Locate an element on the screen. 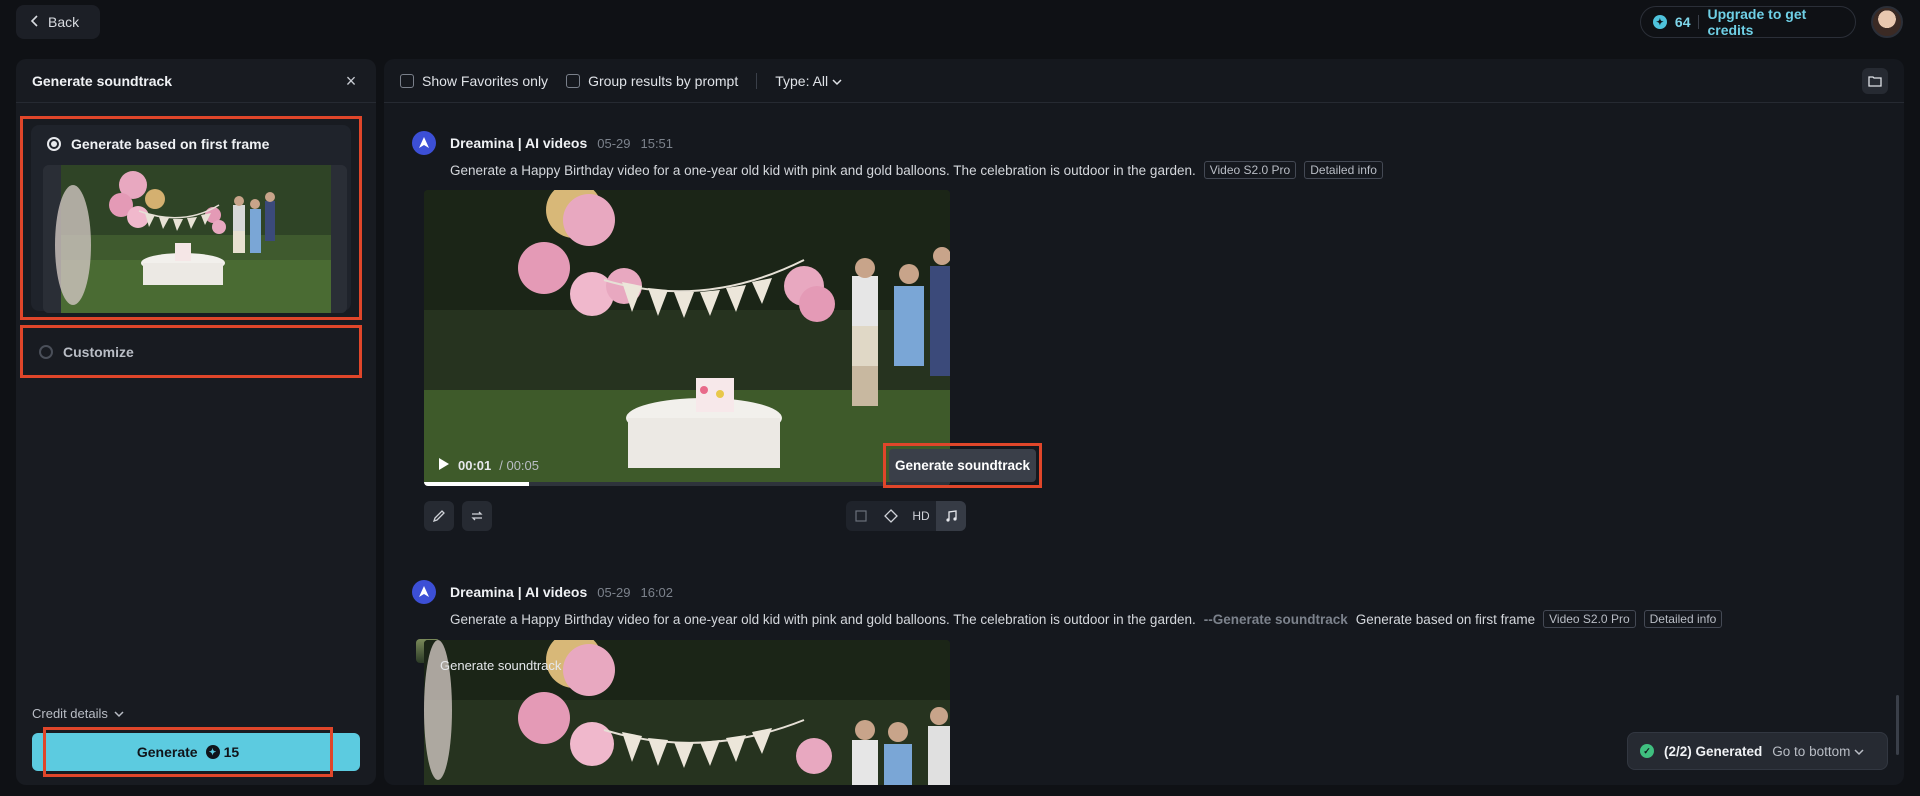 This screenshot has height=796, width=1920. option-customize-row: Customize is located at coordinates (85, 352).